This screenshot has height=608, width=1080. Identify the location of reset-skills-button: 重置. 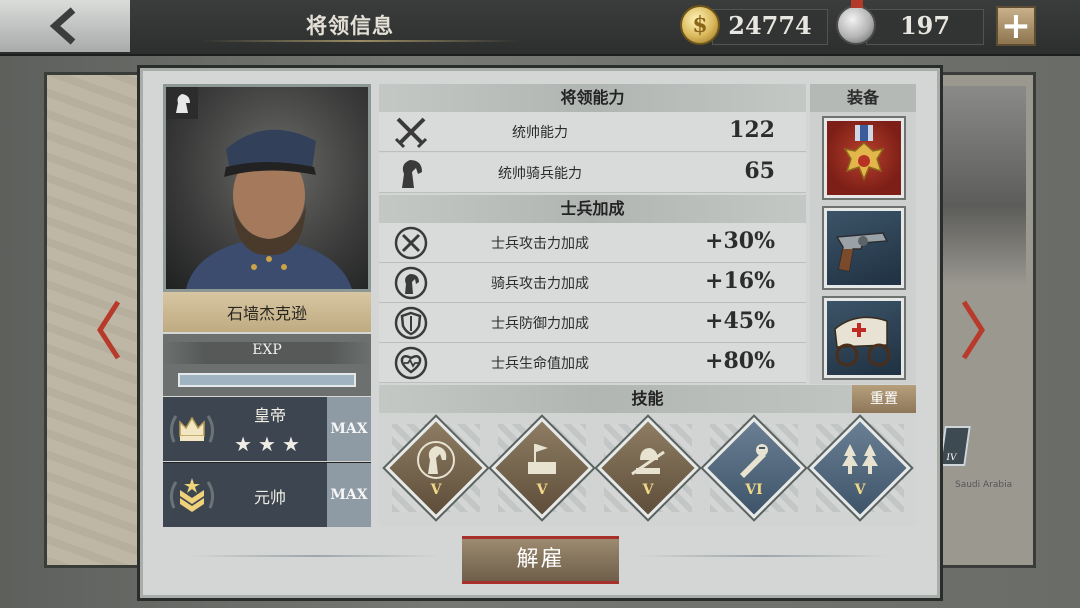
(884, 399).